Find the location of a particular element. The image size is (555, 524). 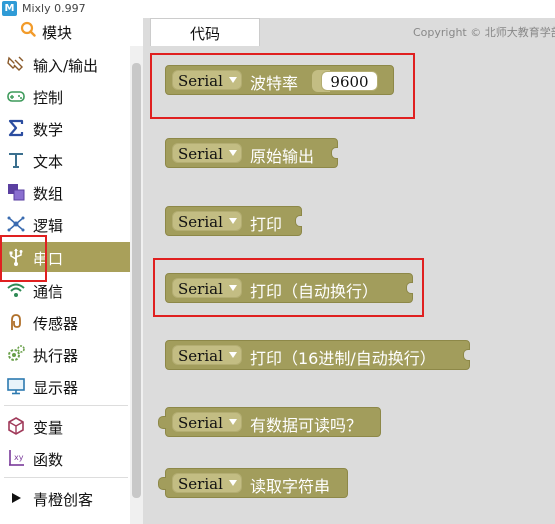

monitor-icon is located at coordinates (16, 386).